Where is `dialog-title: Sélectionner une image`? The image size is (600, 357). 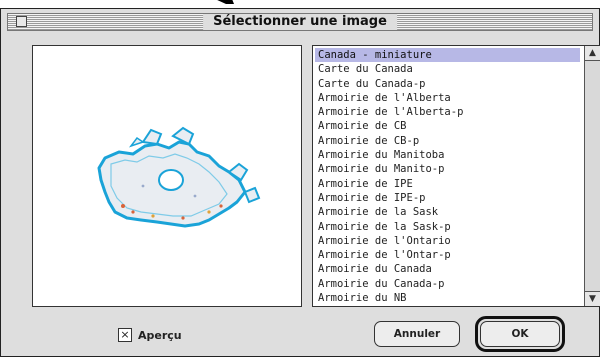
dialog-title: Sélectionner une image is located at coordinates (300, 22).